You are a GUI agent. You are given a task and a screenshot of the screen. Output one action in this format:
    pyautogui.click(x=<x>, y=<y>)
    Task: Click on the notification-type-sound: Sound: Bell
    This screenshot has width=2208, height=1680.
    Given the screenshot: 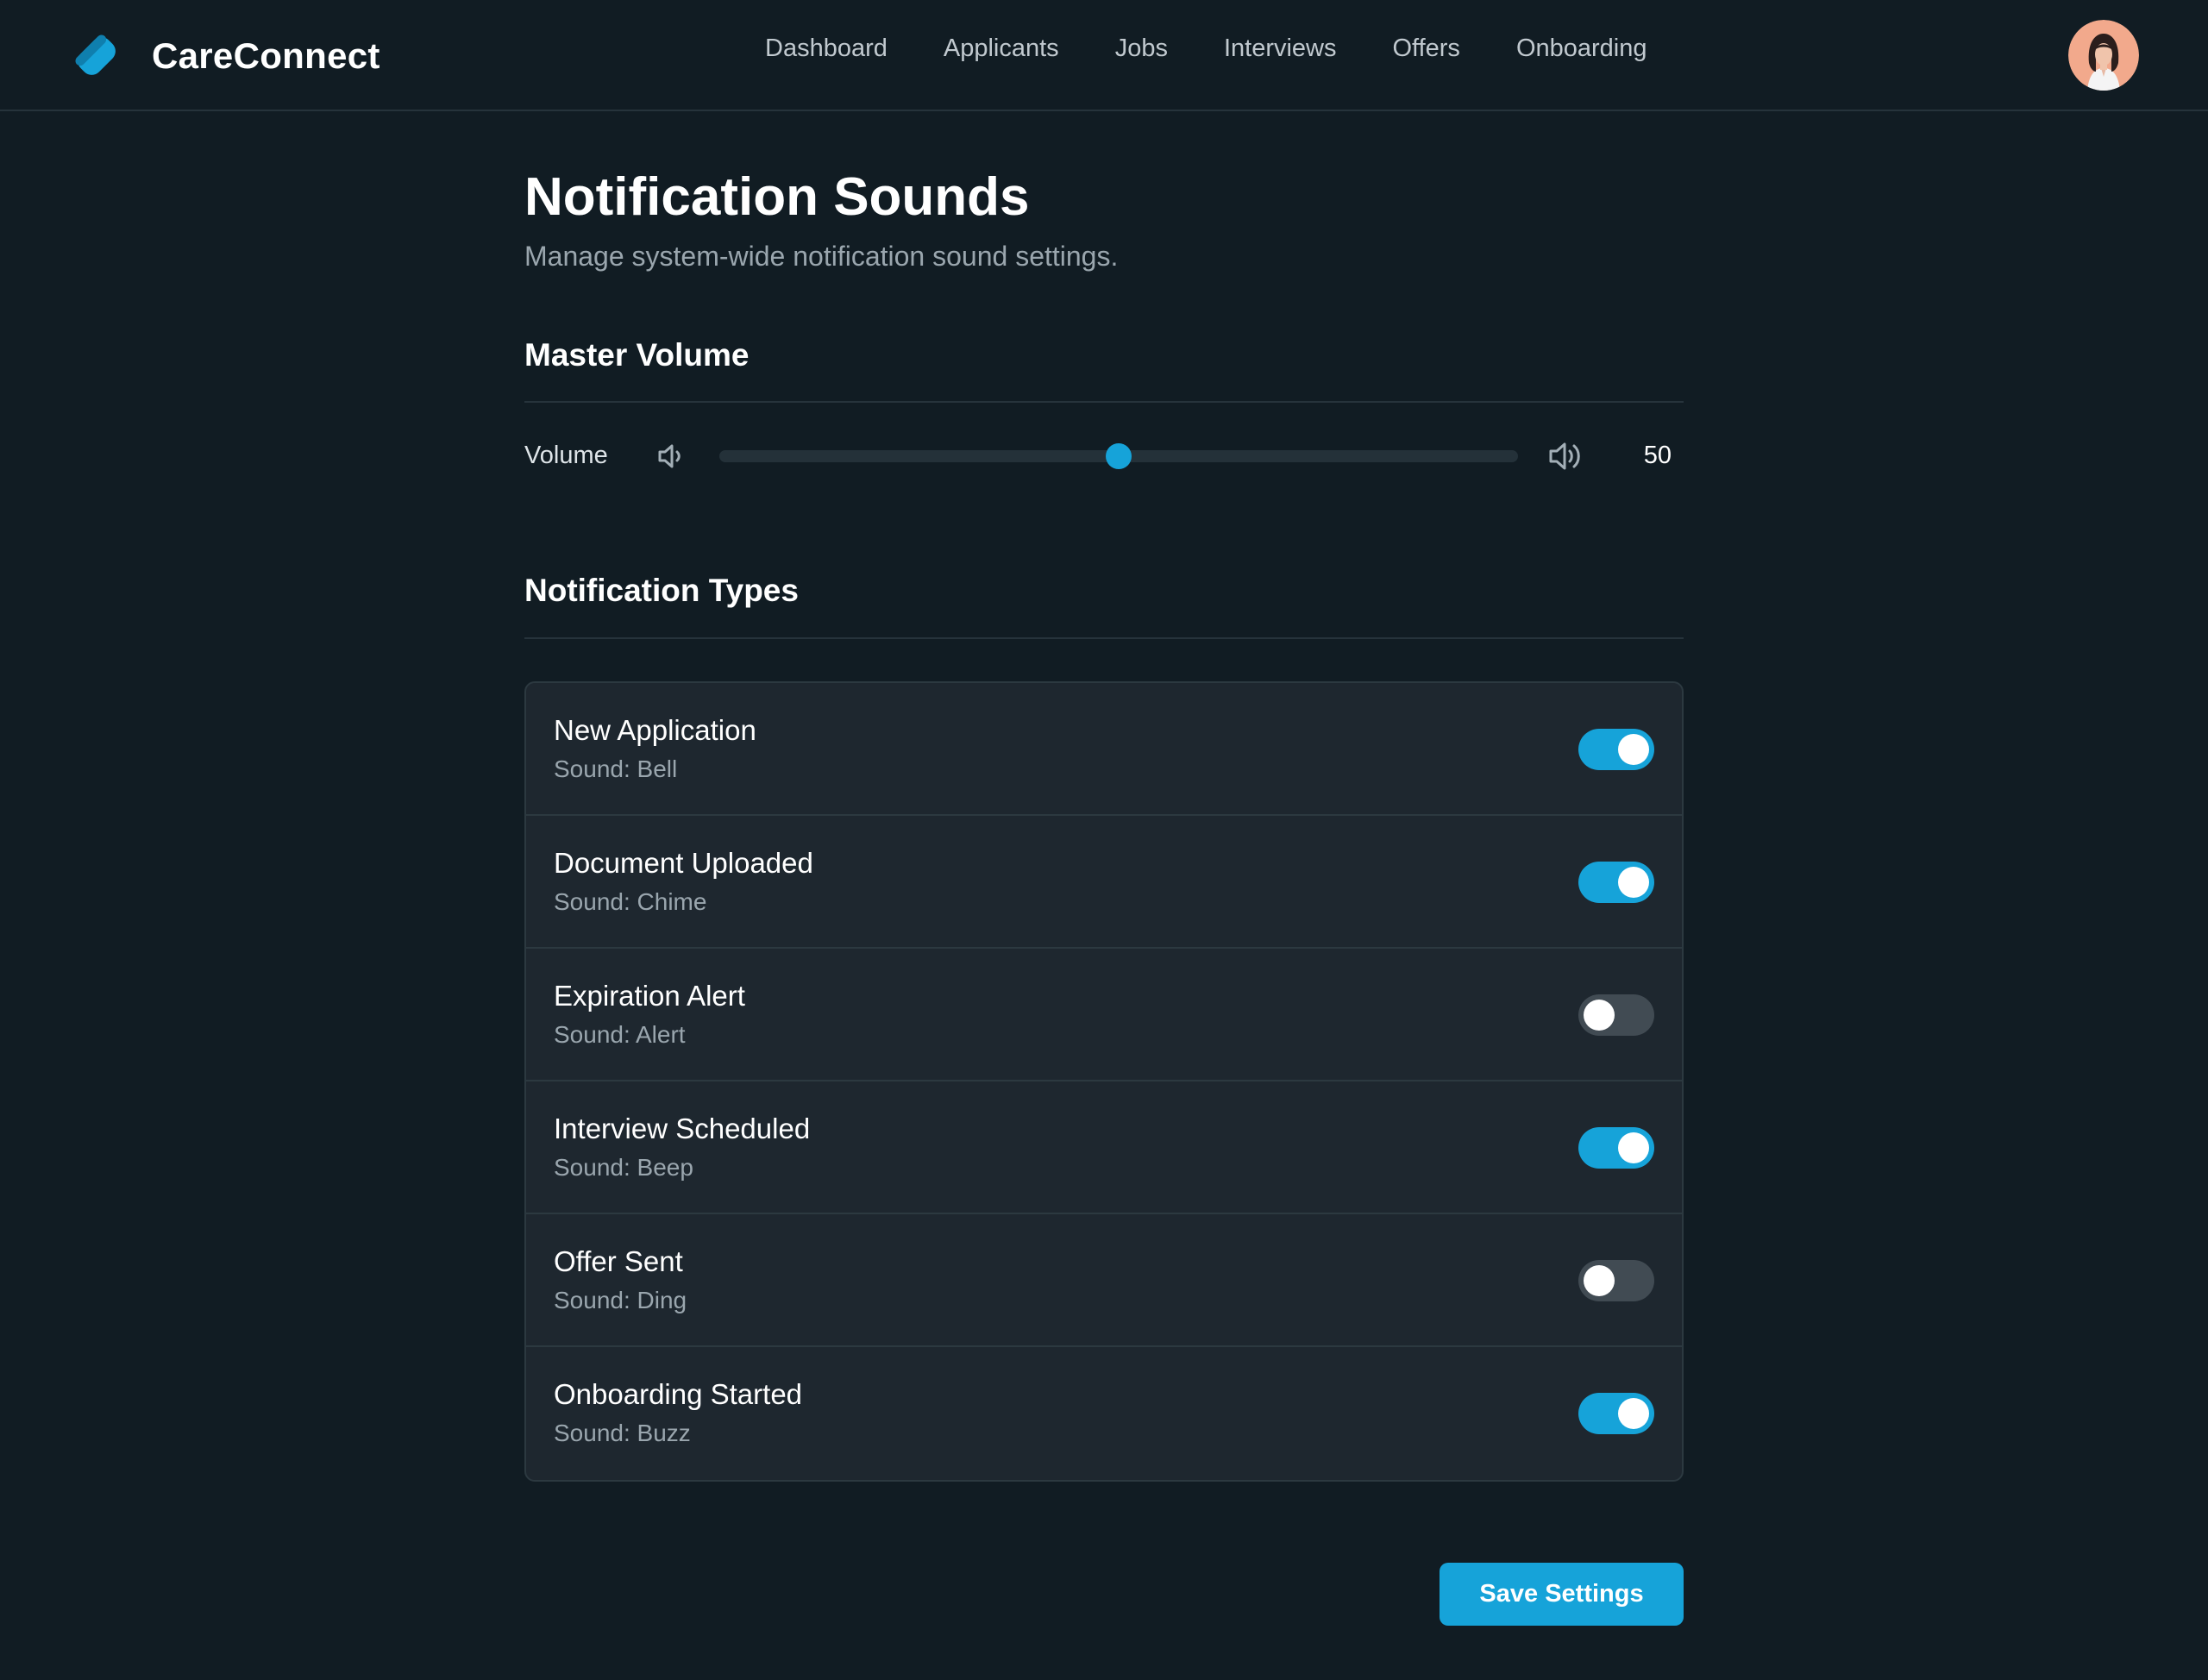 What is the action you would take?
    pyautogui.click(x=616, y=769)
    